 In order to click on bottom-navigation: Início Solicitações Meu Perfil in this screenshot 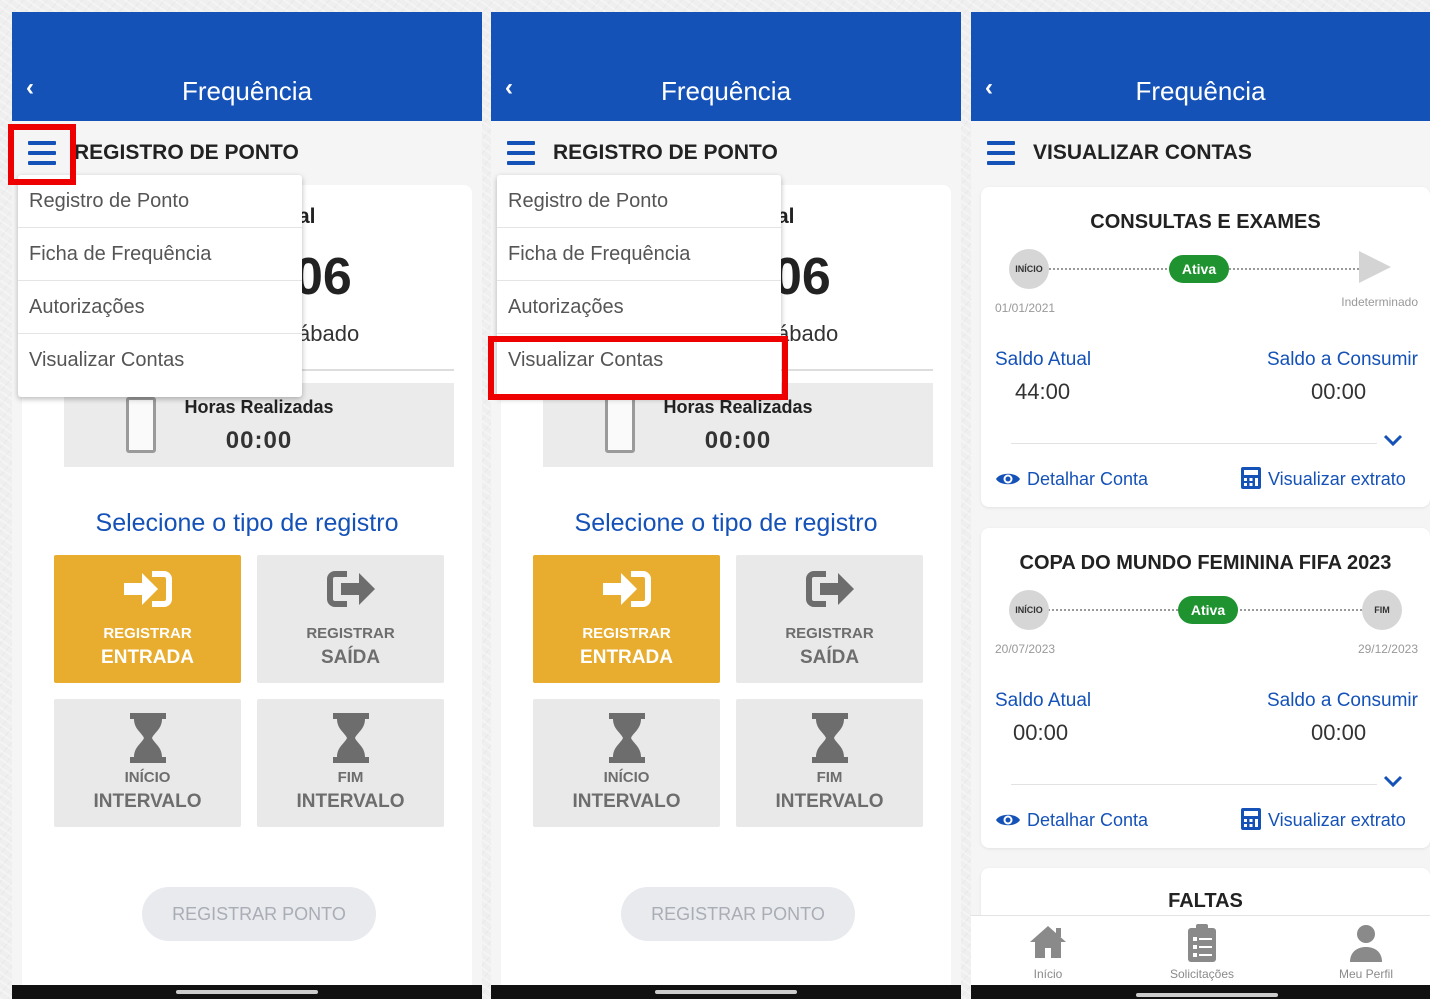, I will do `click(1200, 950)`.